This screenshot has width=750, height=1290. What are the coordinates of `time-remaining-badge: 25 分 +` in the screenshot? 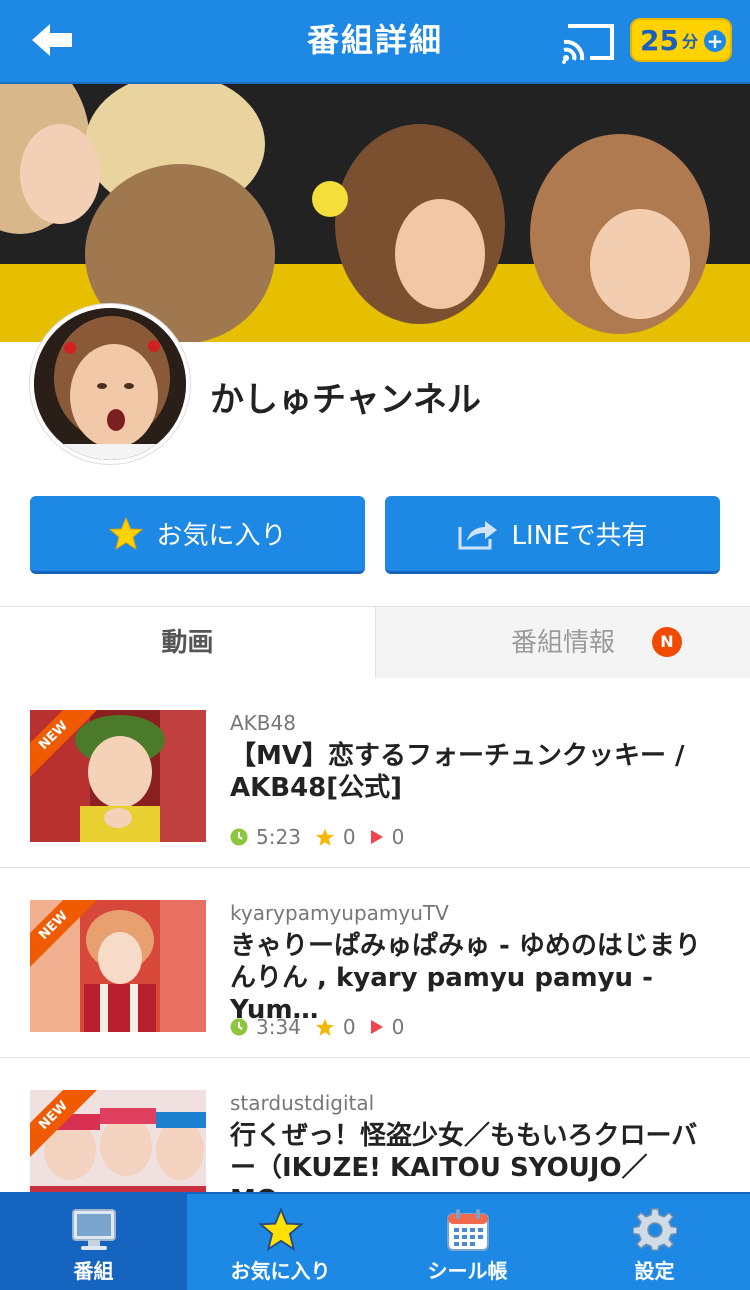 It's located at (681, 40).